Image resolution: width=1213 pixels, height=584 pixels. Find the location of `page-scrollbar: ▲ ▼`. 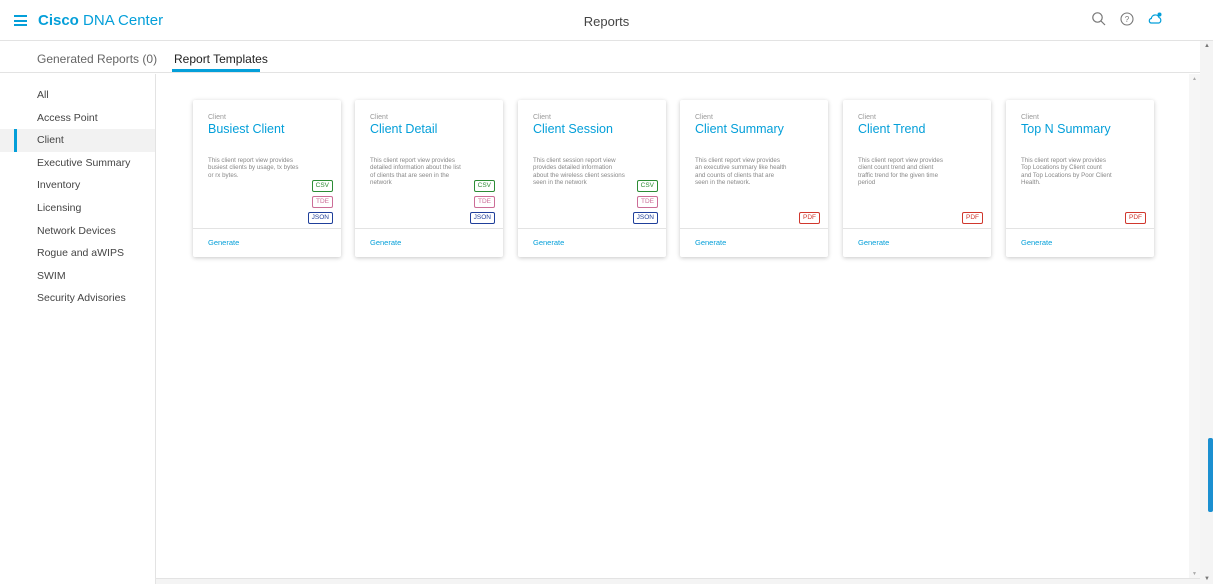

page-scrollbar: ▲ ▼ is located at coordinates (1206, 312).